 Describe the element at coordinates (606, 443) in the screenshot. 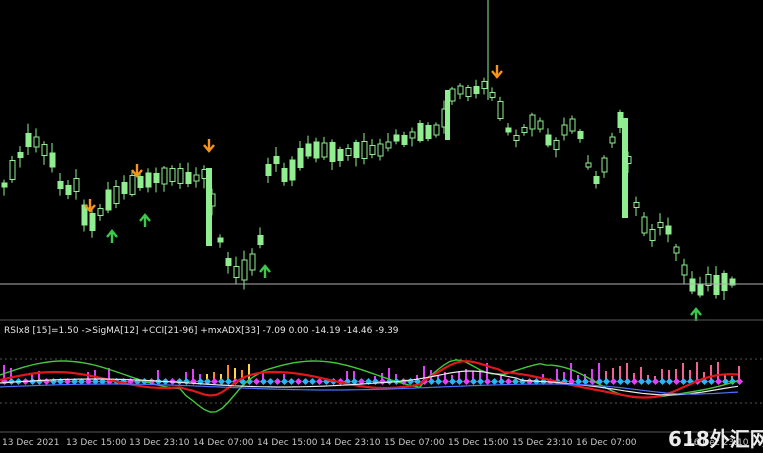

I see `time-label: 16 Dec 07:00` at that location.